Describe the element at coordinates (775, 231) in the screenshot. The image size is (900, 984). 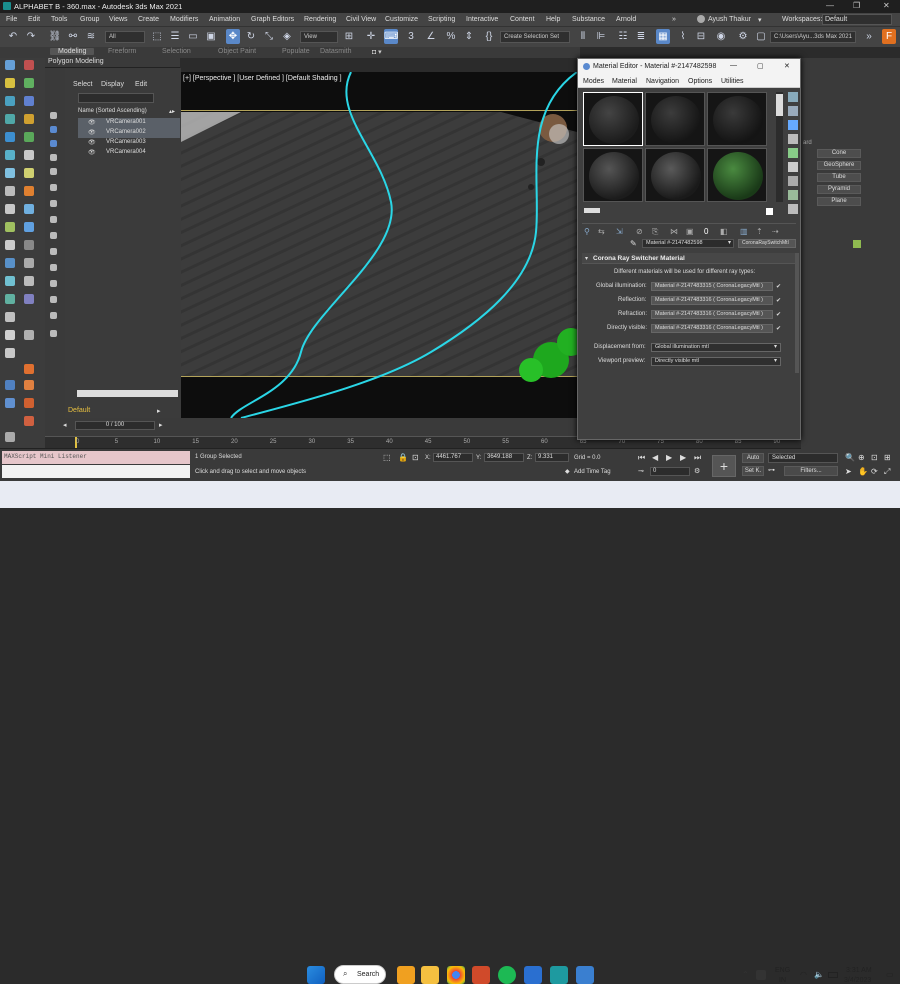
I see `go-sibling-icon: ⇢` at that location.